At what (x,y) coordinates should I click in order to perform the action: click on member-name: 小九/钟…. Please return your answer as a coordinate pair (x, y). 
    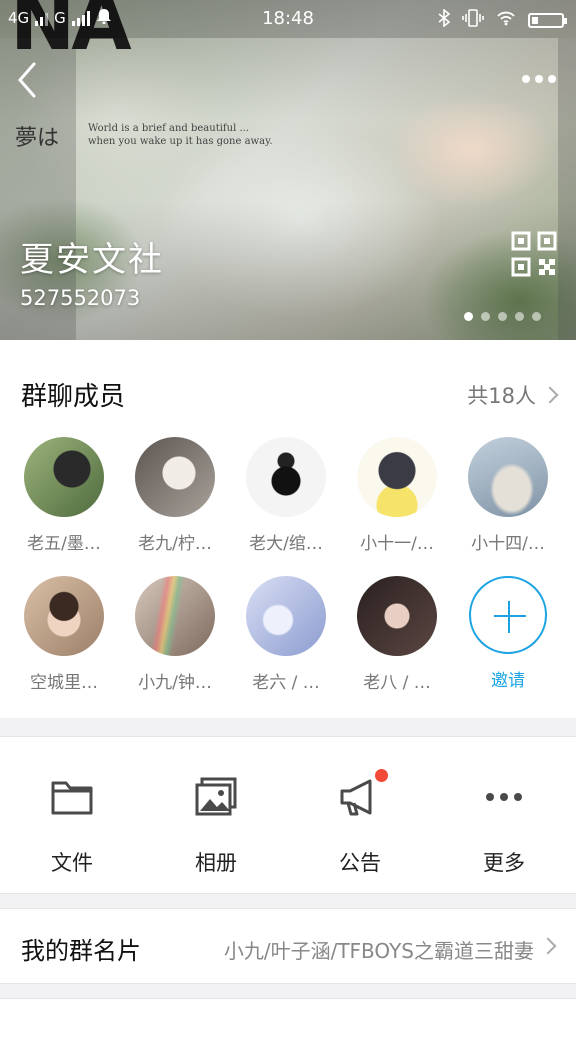
    Looking at the image, I should click on (175, 683).